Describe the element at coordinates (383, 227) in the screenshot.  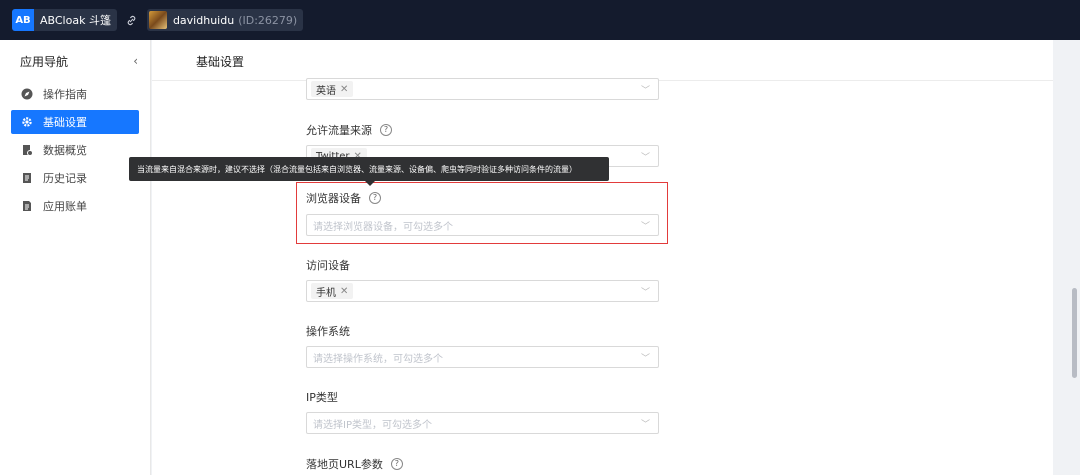
I see `select-placeholder: 请选择浏览器设备，可勾选多个` at that location.